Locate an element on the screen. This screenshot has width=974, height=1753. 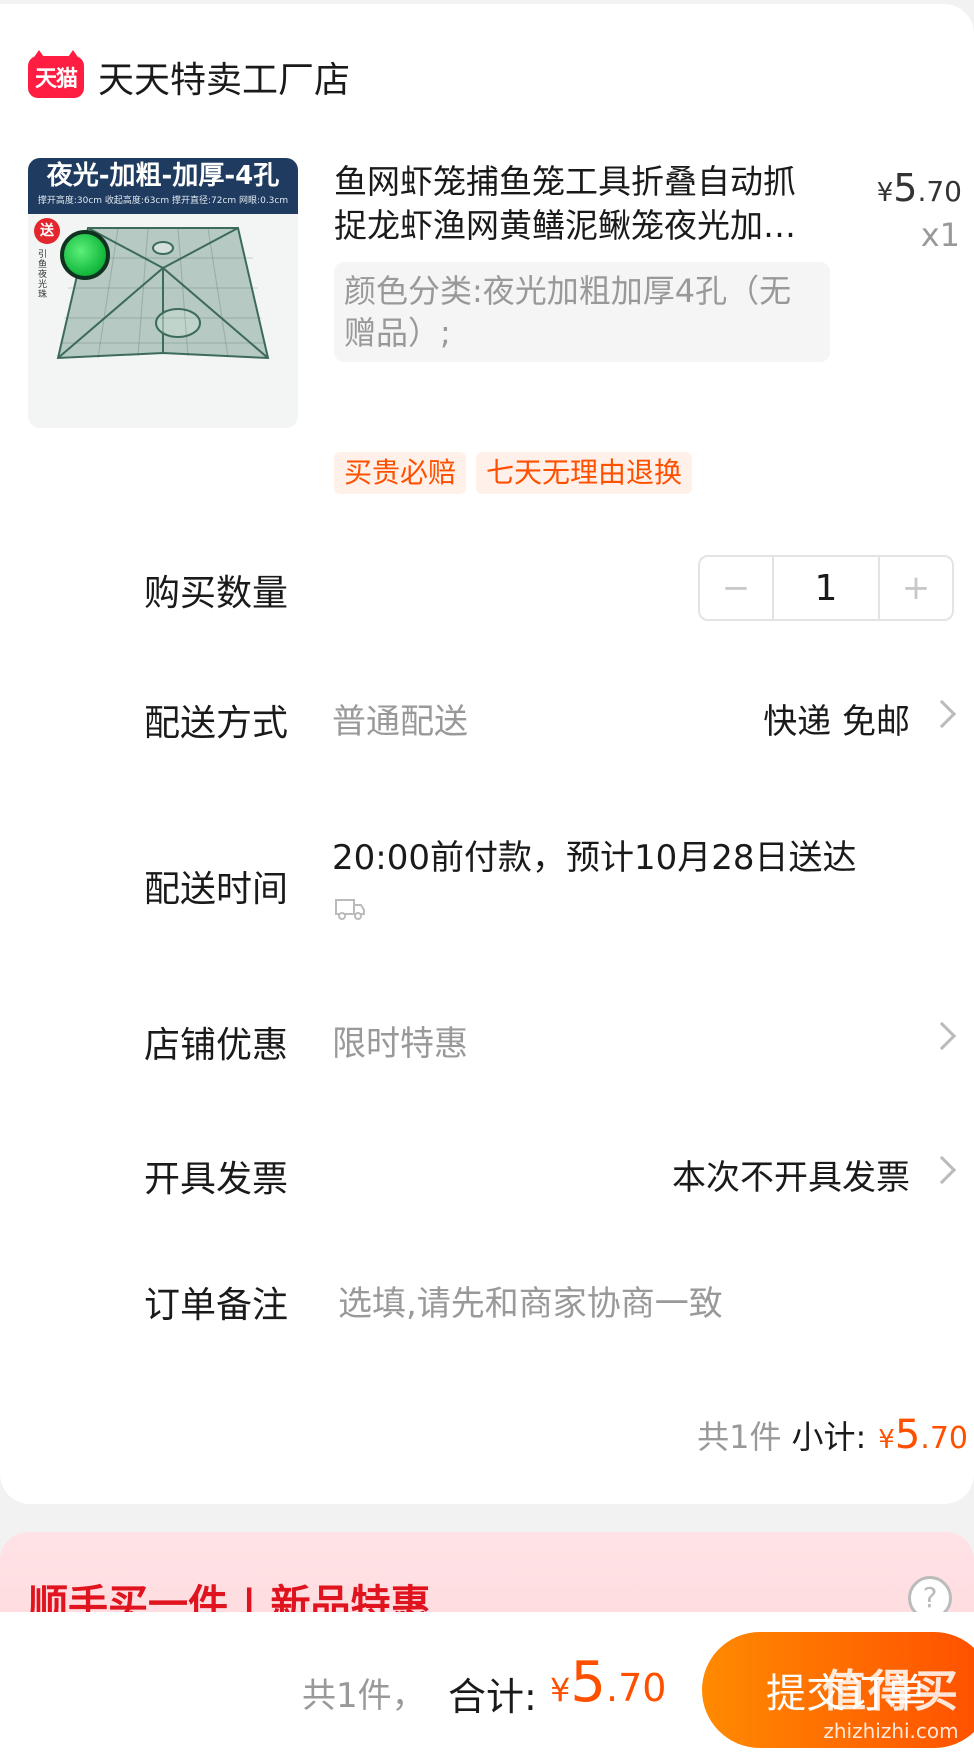
service-tags: 买贵必赔 七天无理由退换 is located at coordinates (513, 473).